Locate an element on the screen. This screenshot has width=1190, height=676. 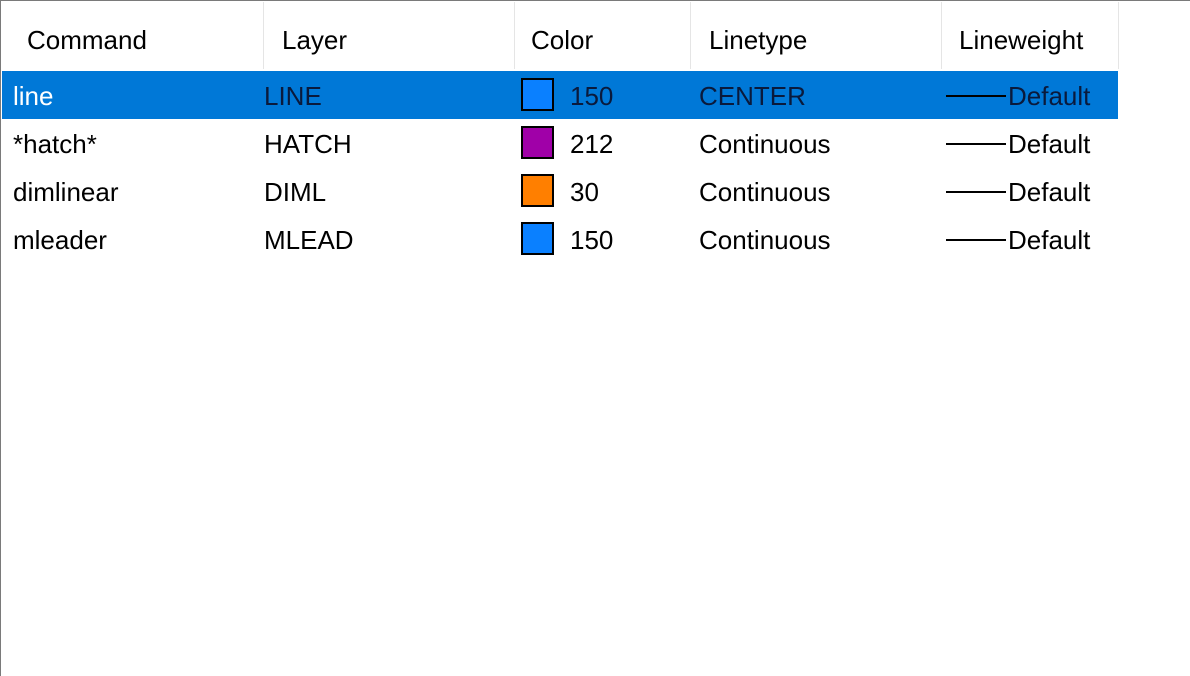
table-row: line LINE 150 CENTER Default is located at coordinates (560, 95).